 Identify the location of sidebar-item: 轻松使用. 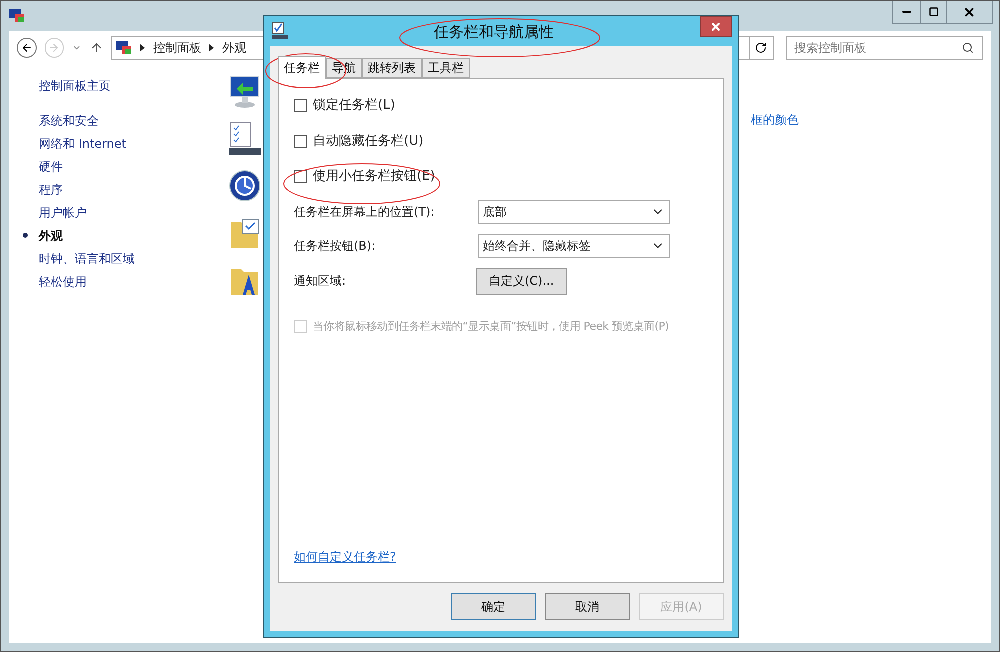
(63, 281).